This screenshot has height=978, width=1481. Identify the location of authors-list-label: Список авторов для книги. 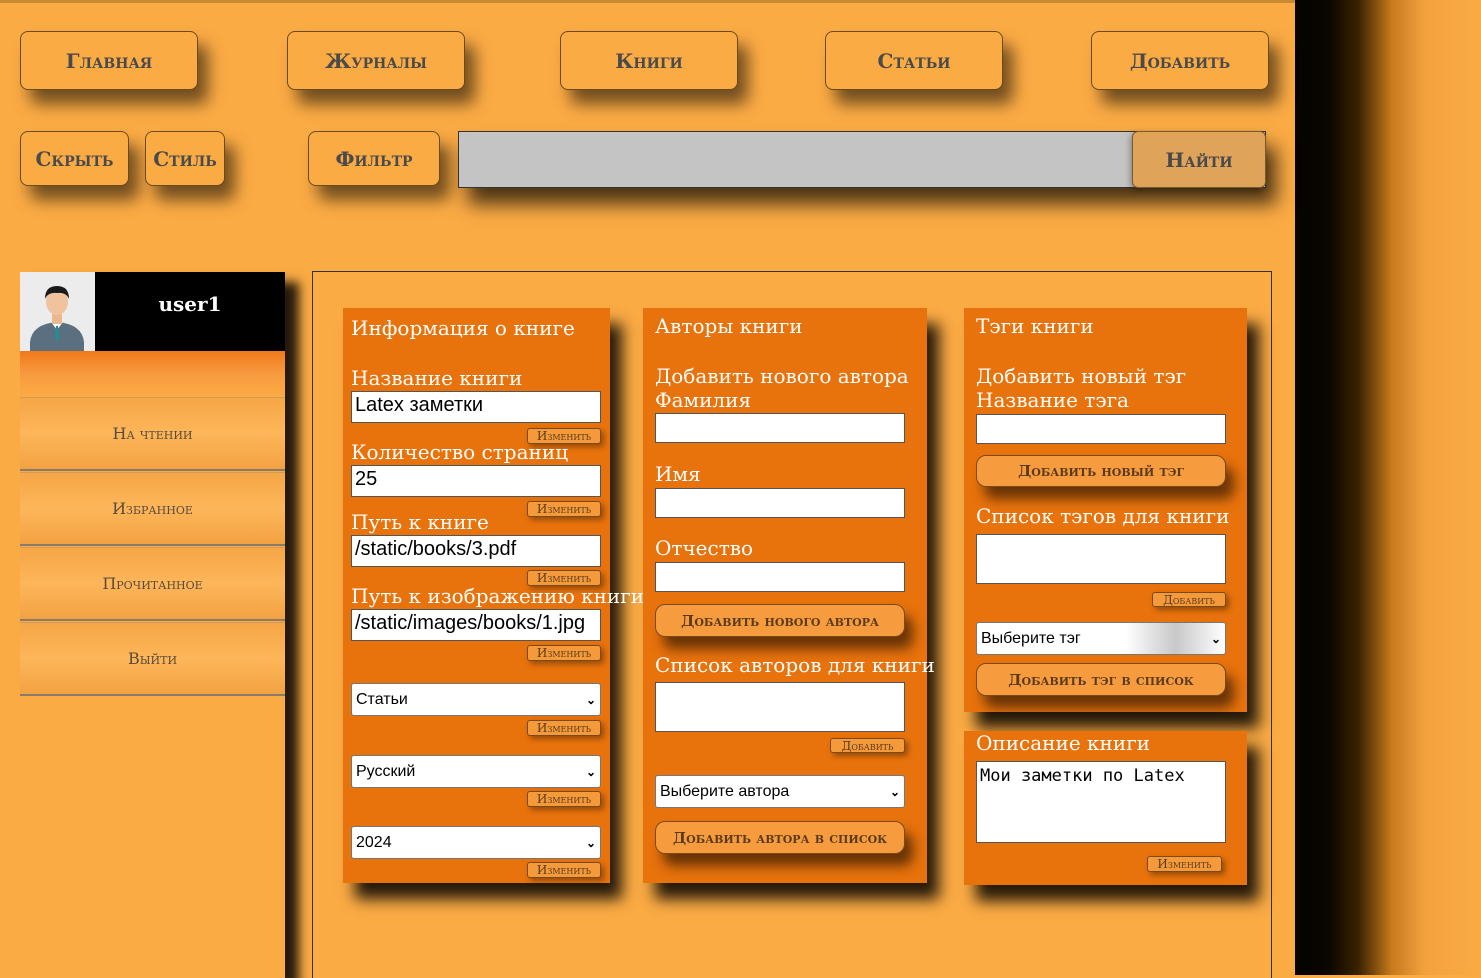
(795, 665).